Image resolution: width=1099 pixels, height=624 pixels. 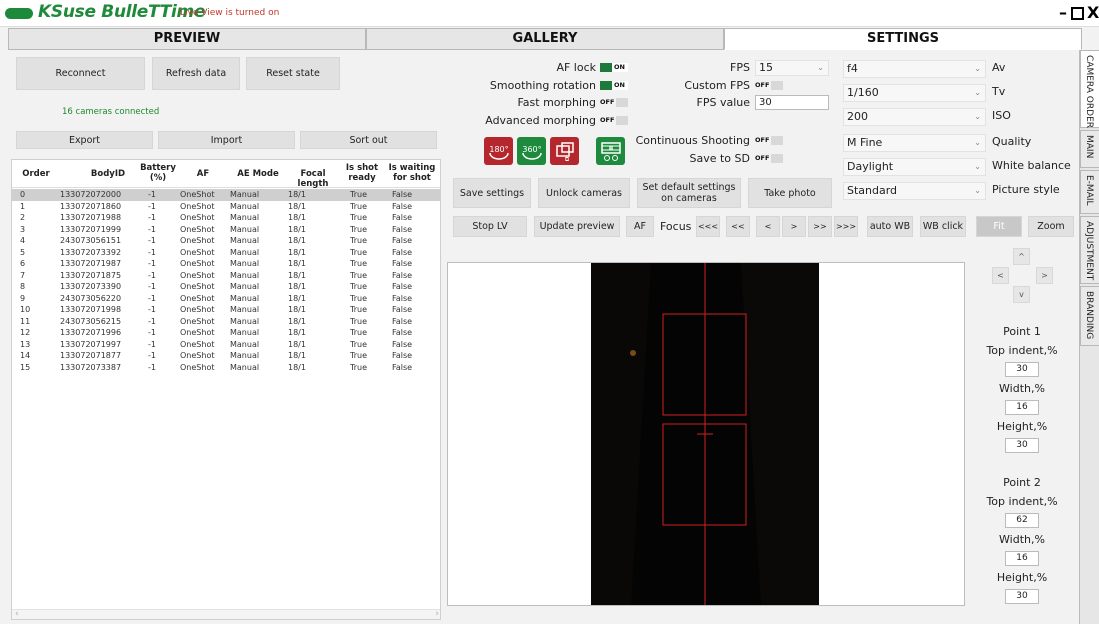 I want to click on live-view-image, so click(x=705, y=434).